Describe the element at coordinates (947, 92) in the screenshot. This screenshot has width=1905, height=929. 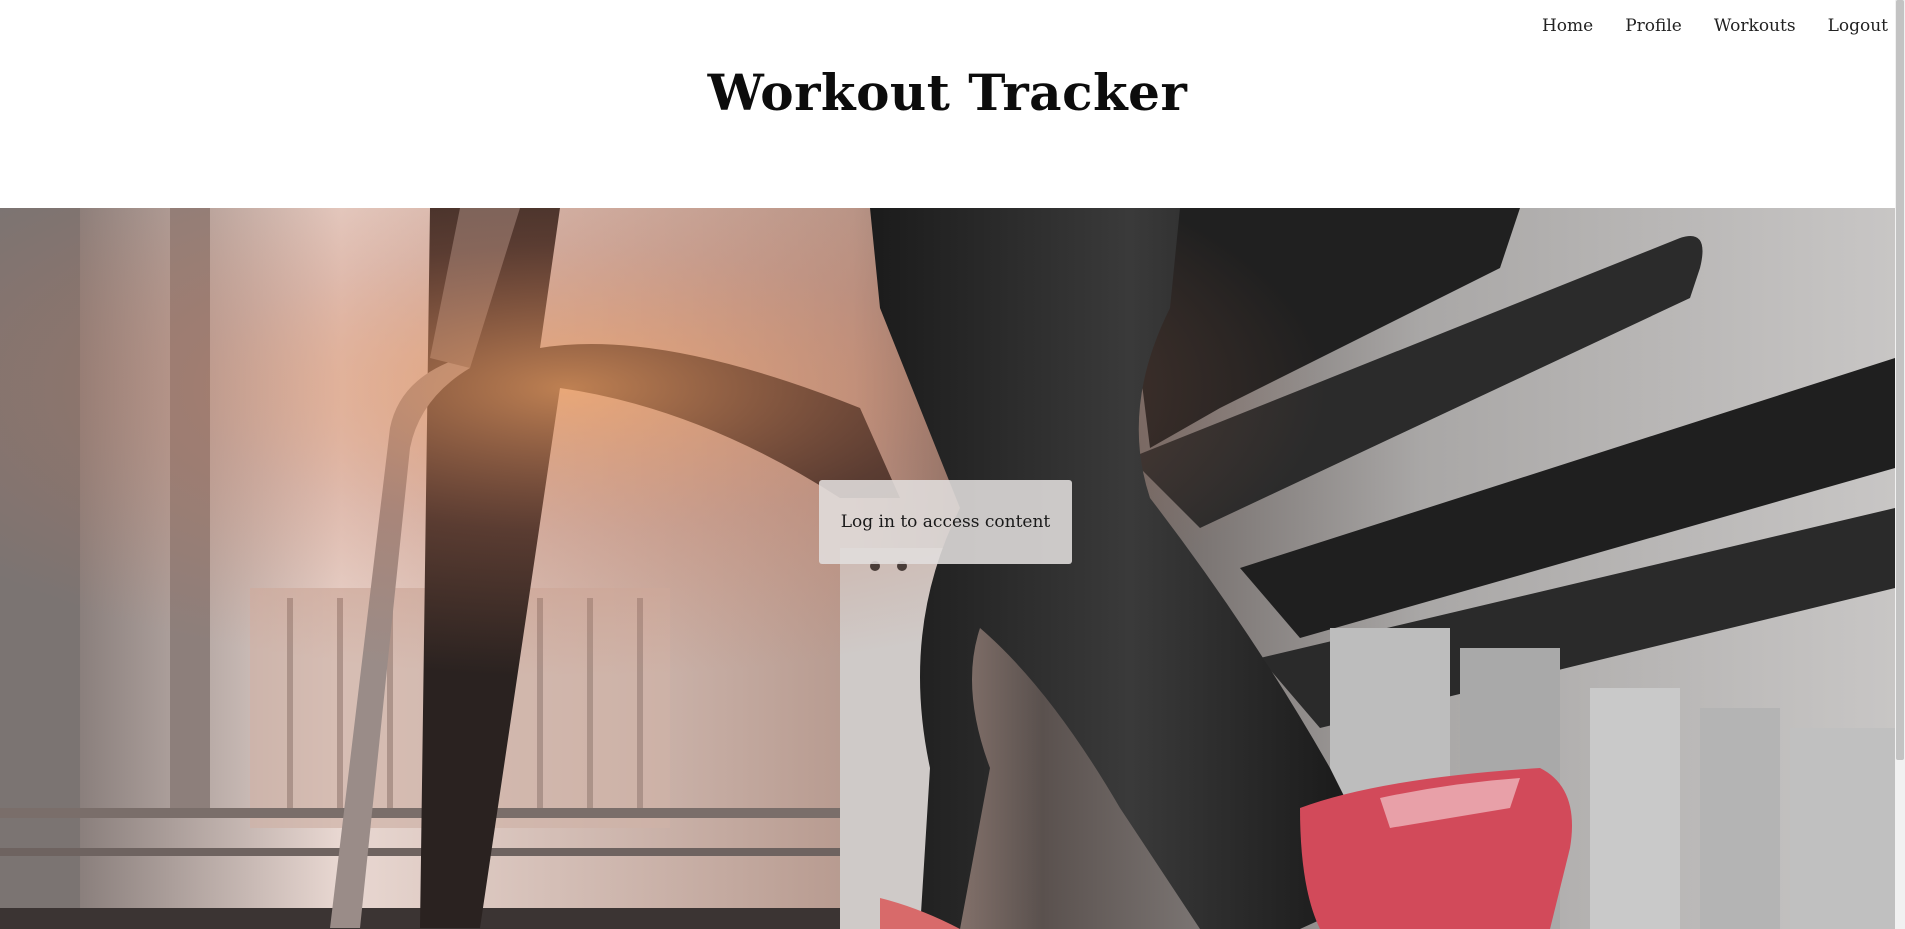
I see `page-title: Workout Tracker` at that location.